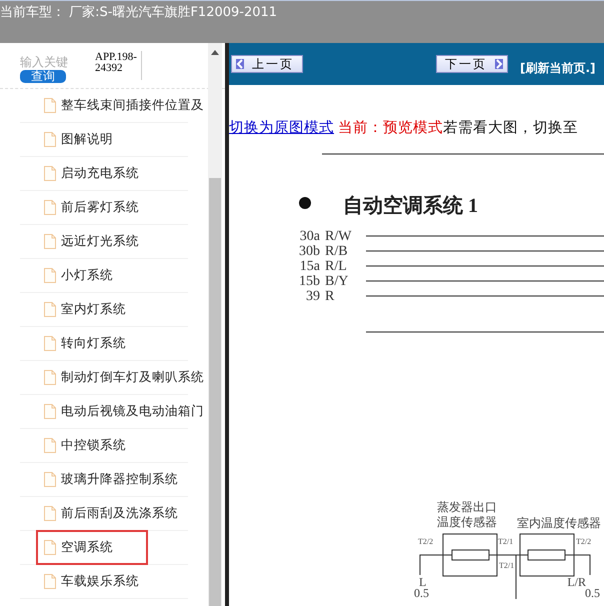 The width and height of the screenshot is (604, 606). I want to click on window-title: 当前车型： 厂家:S-曙光汽车旗胜F12009-2011, so click(139, 12).